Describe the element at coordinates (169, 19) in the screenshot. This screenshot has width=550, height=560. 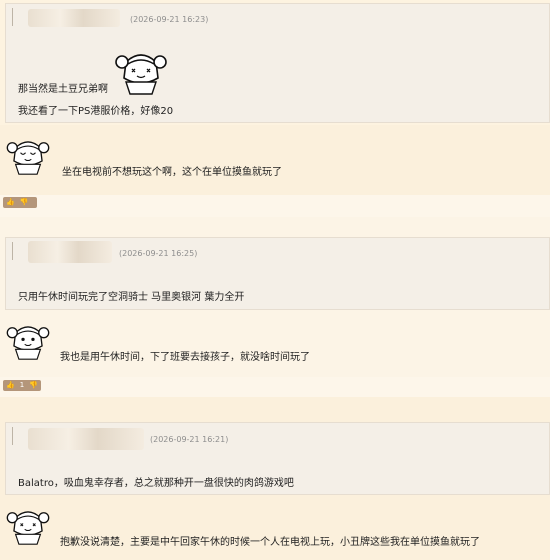
I see `quote-timestamp: (2026-09-21 16:23)` at that location.